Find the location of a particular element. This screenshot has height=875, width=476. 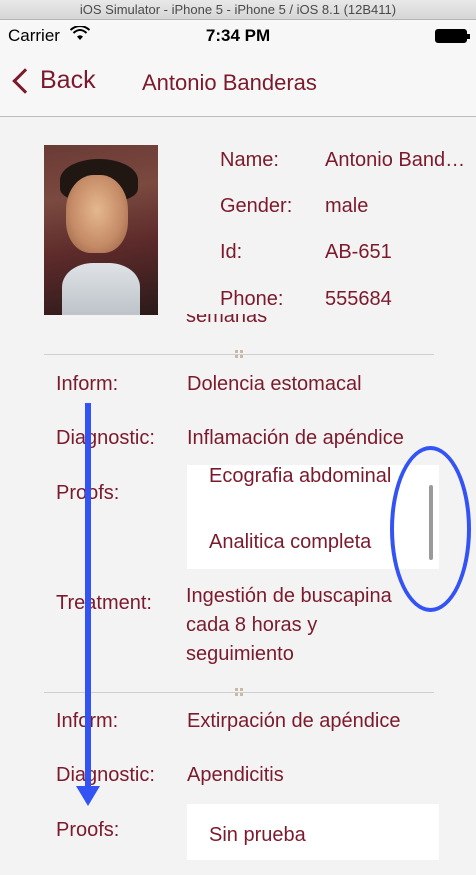

page-title: Antonio Banderas is located at coordinates (229, 82).